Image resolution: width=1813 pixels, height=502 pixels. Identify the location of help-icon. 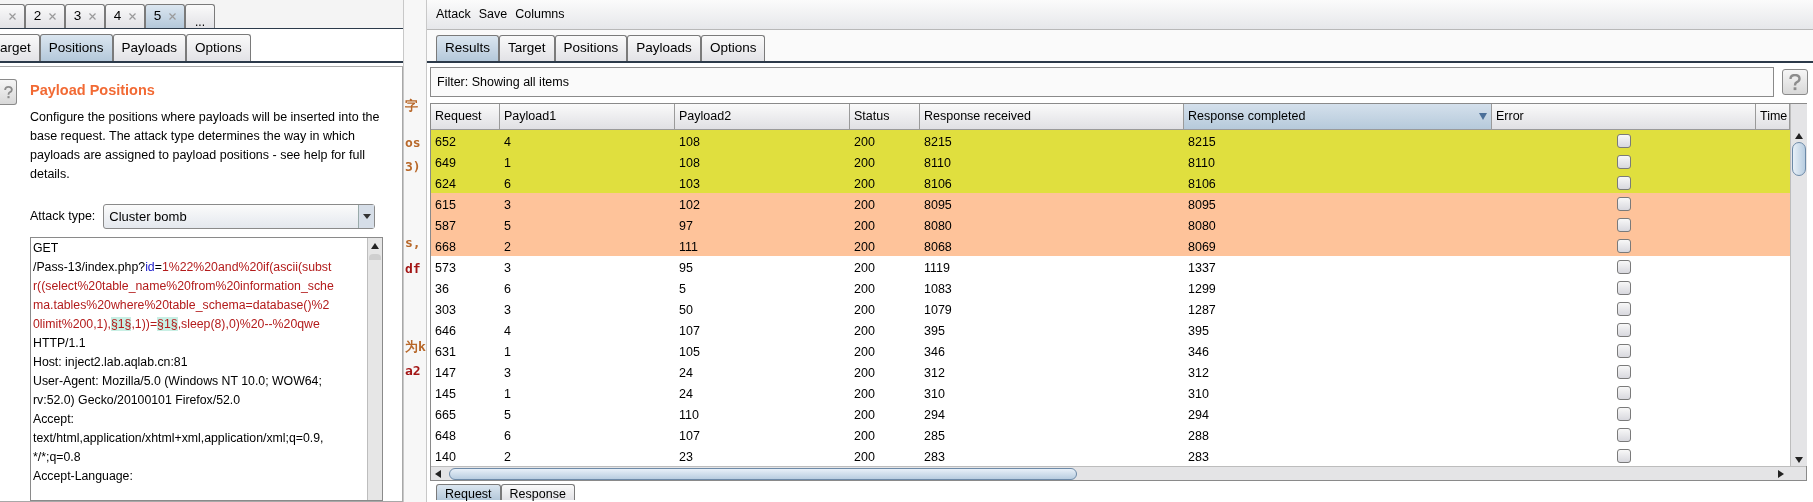
(1795, 82).